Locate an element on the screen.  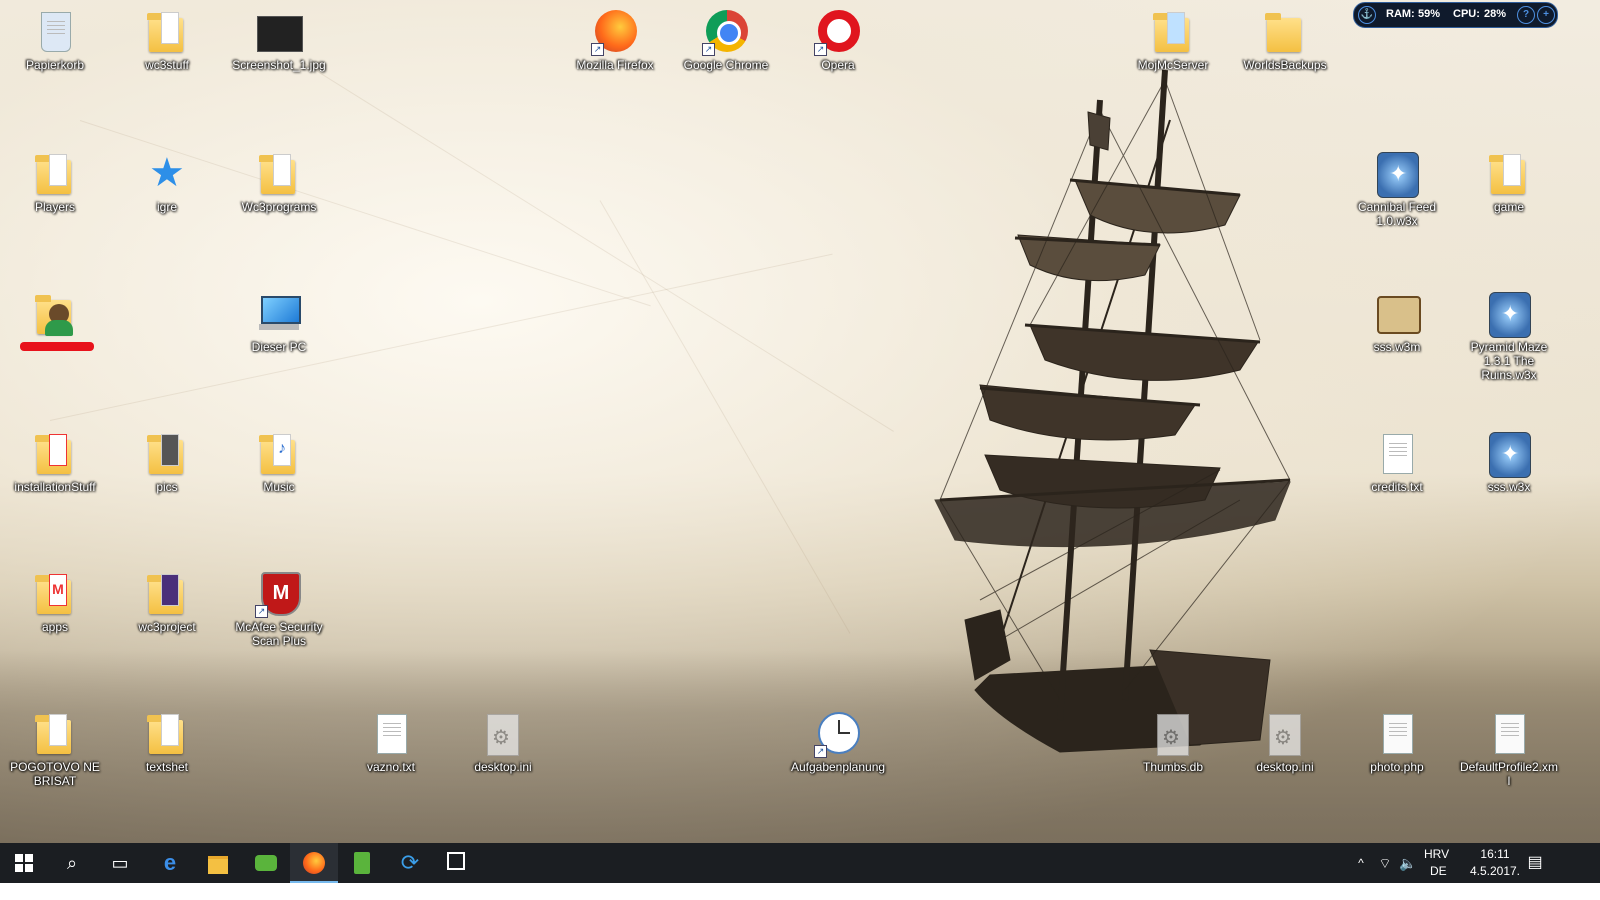
icon-label: Papierkorb is located at coordinates (55, 65).